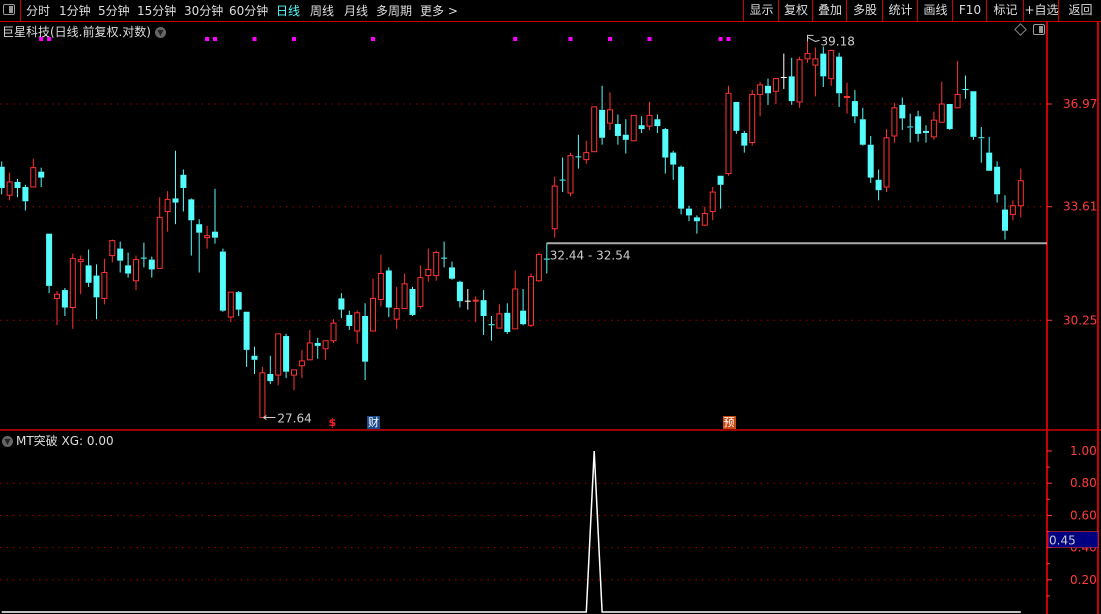 The width and height of the screenshot is (1101, 614). I want to click on sidebar-toggle-icon, so click(9, 9).